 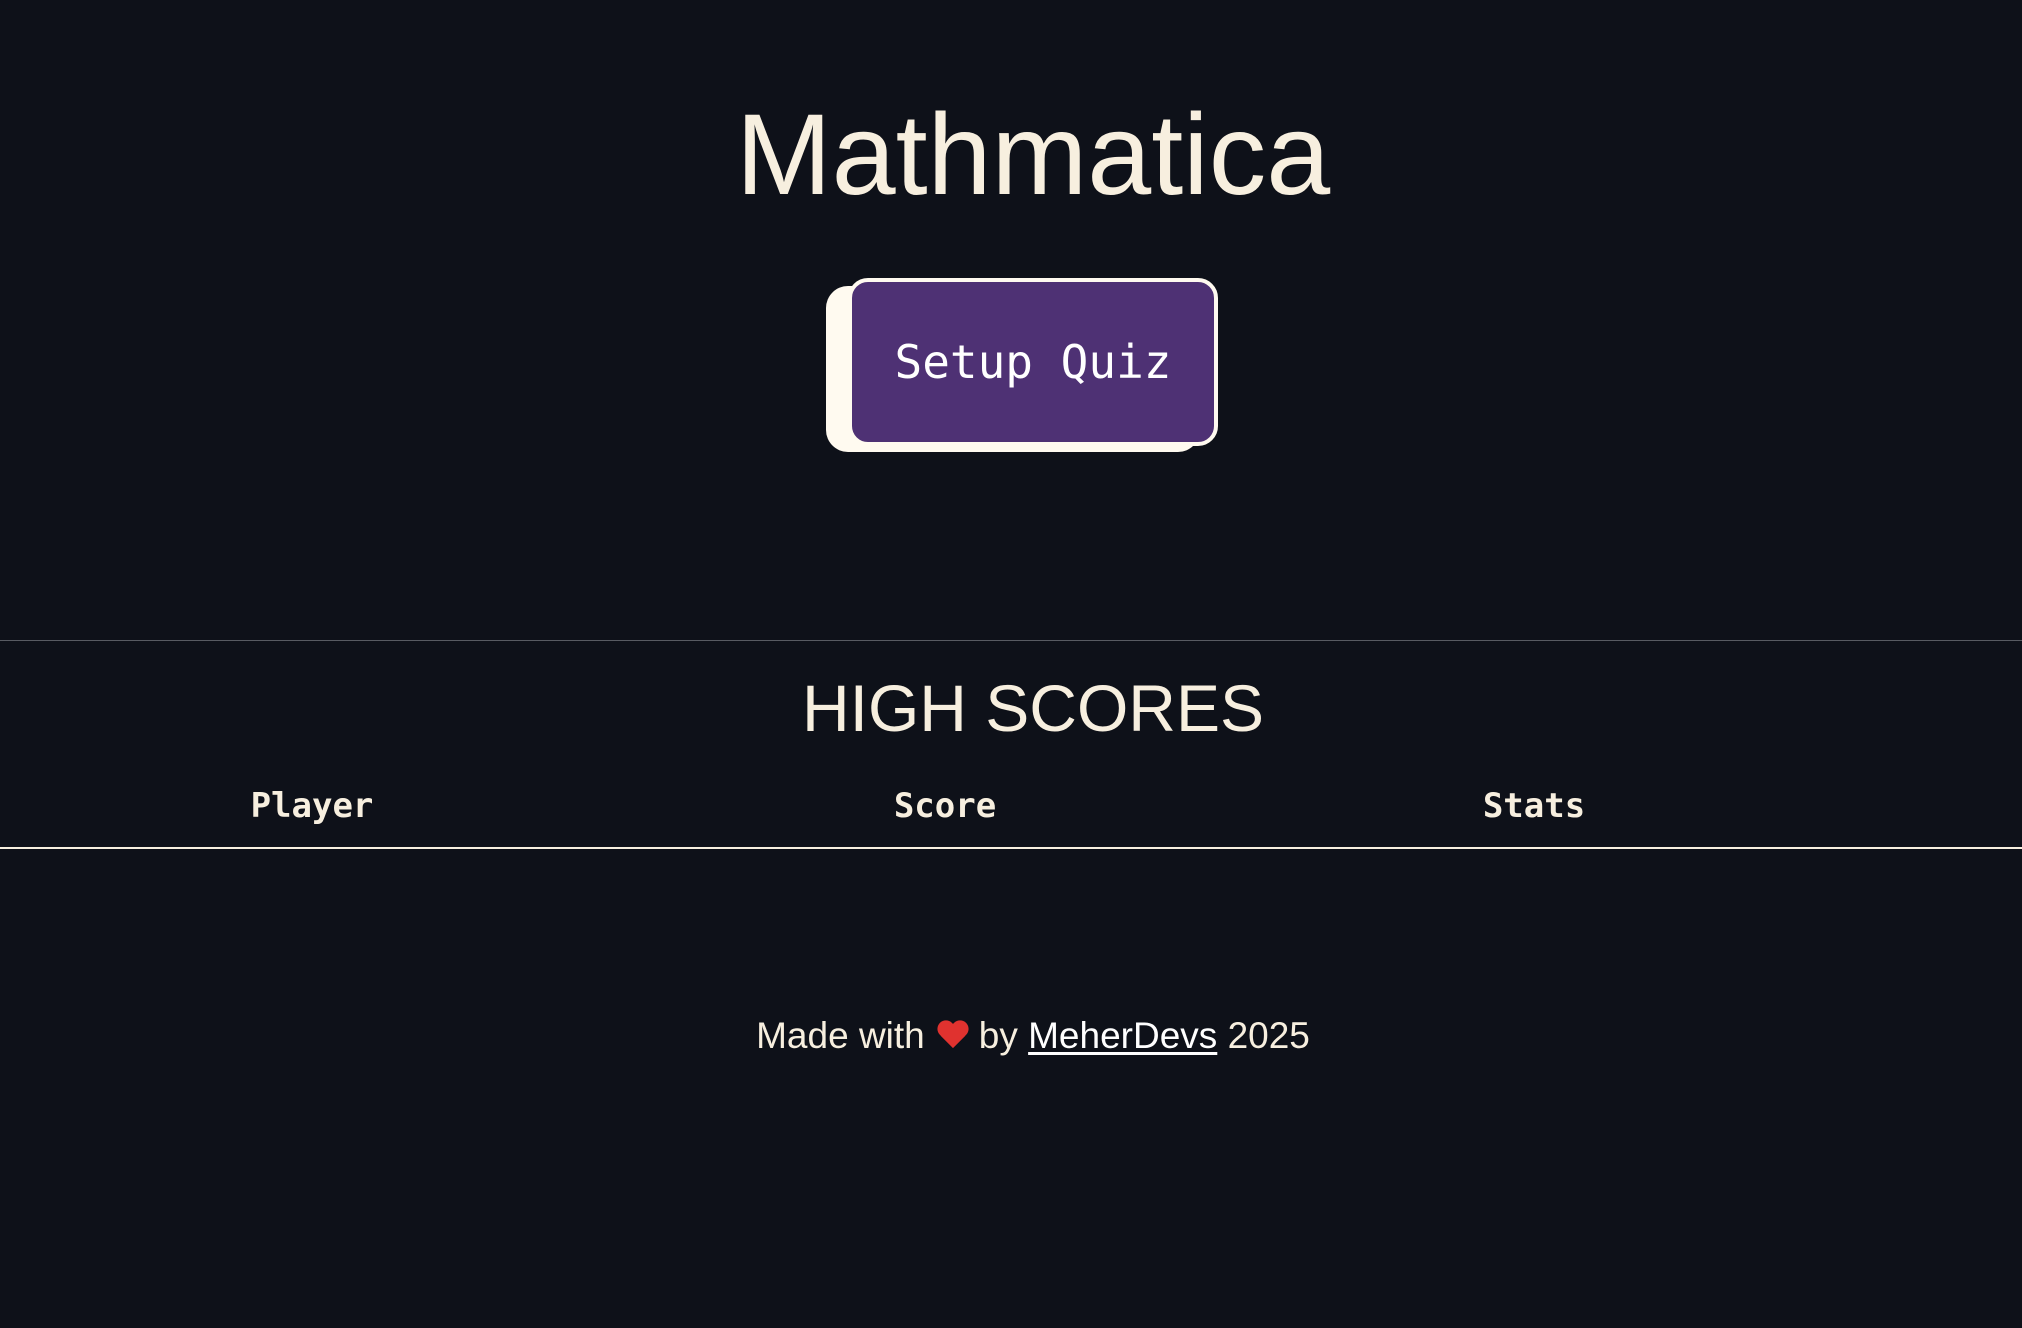 I want to click on setup-quiz-button-wrapper: Setup Quiz, so click(x=1024, y=366).